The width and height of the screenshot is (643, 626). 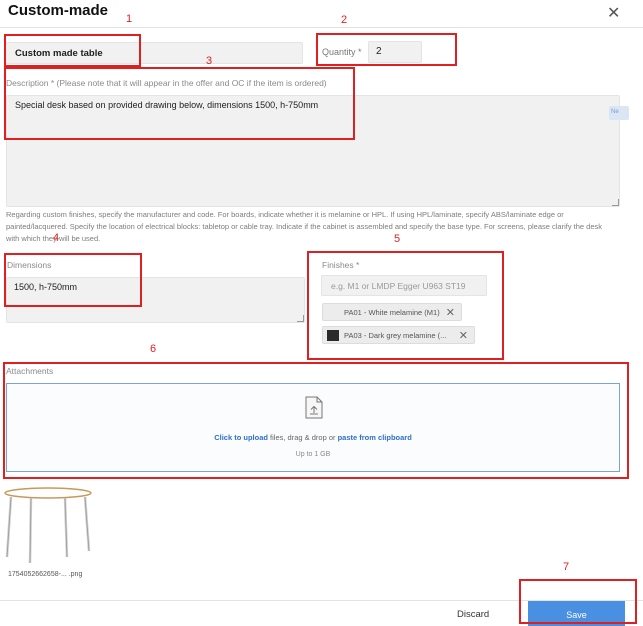 I want to click on annotation-number: 4, so click(x=56, y=238).